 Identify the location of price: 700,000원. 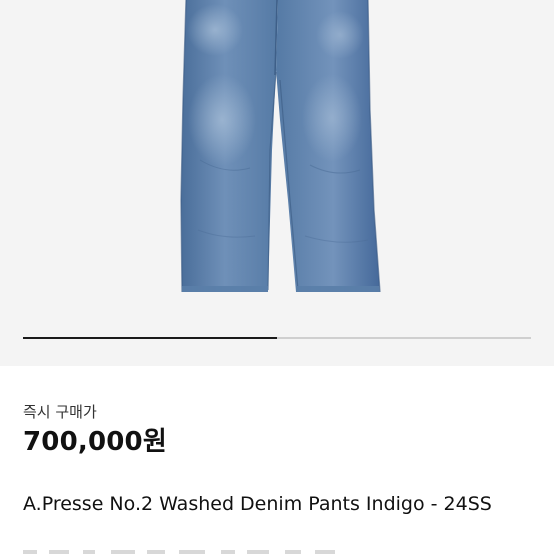
(95, 442).